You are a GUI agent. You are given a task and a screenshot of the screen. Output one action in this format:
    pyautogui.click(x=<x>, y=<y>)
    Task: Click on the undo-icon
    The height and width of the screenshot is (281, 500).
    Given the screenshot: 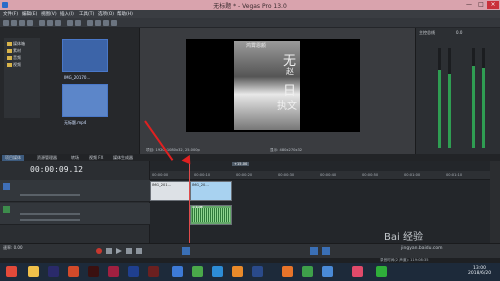 What is the action you would take?
    pyautogui.click(x=70, y=23)
    